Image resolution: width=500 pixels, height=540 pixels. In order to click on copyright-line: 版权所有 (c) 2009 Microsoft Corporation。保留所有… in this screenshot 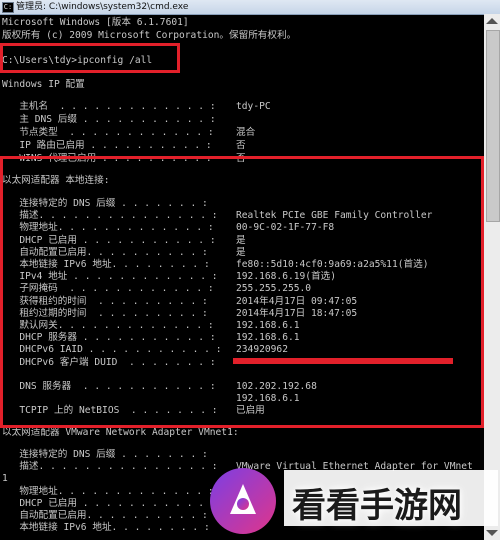, I will do `click(149, 35)`.